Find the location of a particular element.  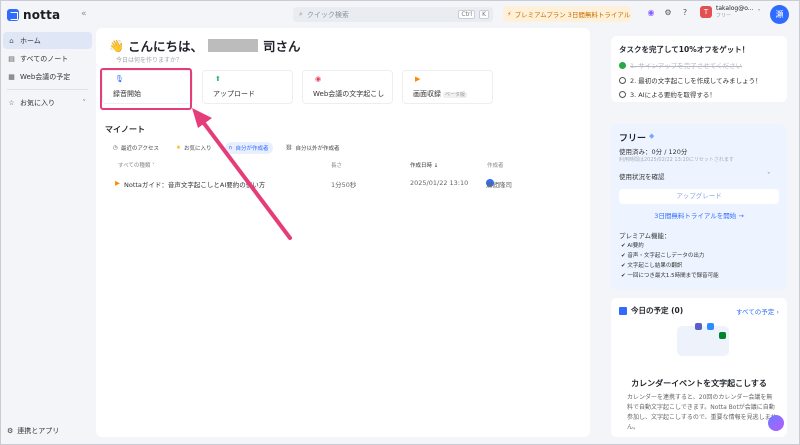

premium-trial-label: プレミアムプラン 3日間無料トライアル is located at coordinates (572, 15).